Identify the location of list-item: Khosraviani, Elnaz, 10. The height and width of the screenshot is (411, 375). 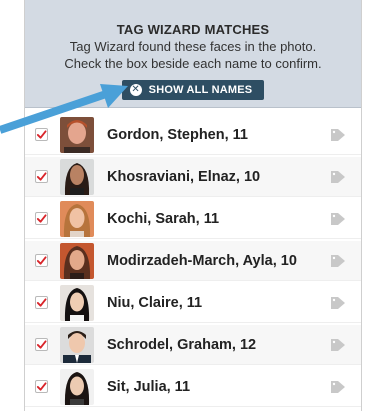
(193, 177).